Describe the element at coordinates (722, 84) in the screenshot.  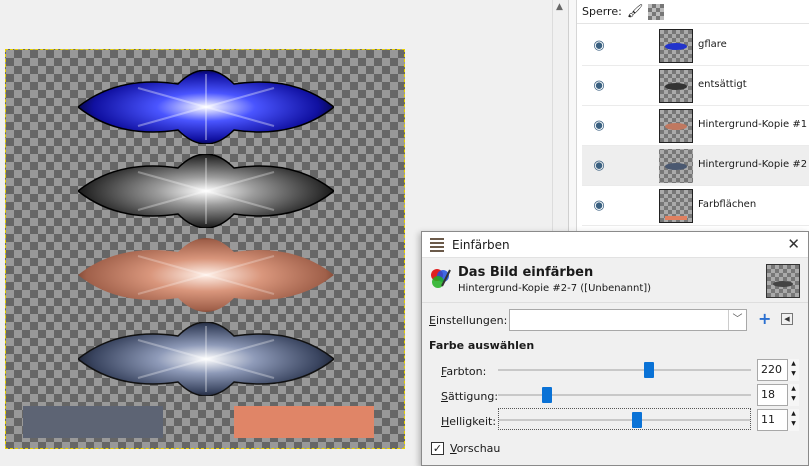
I see `layer-name: entsättigt` at that location.